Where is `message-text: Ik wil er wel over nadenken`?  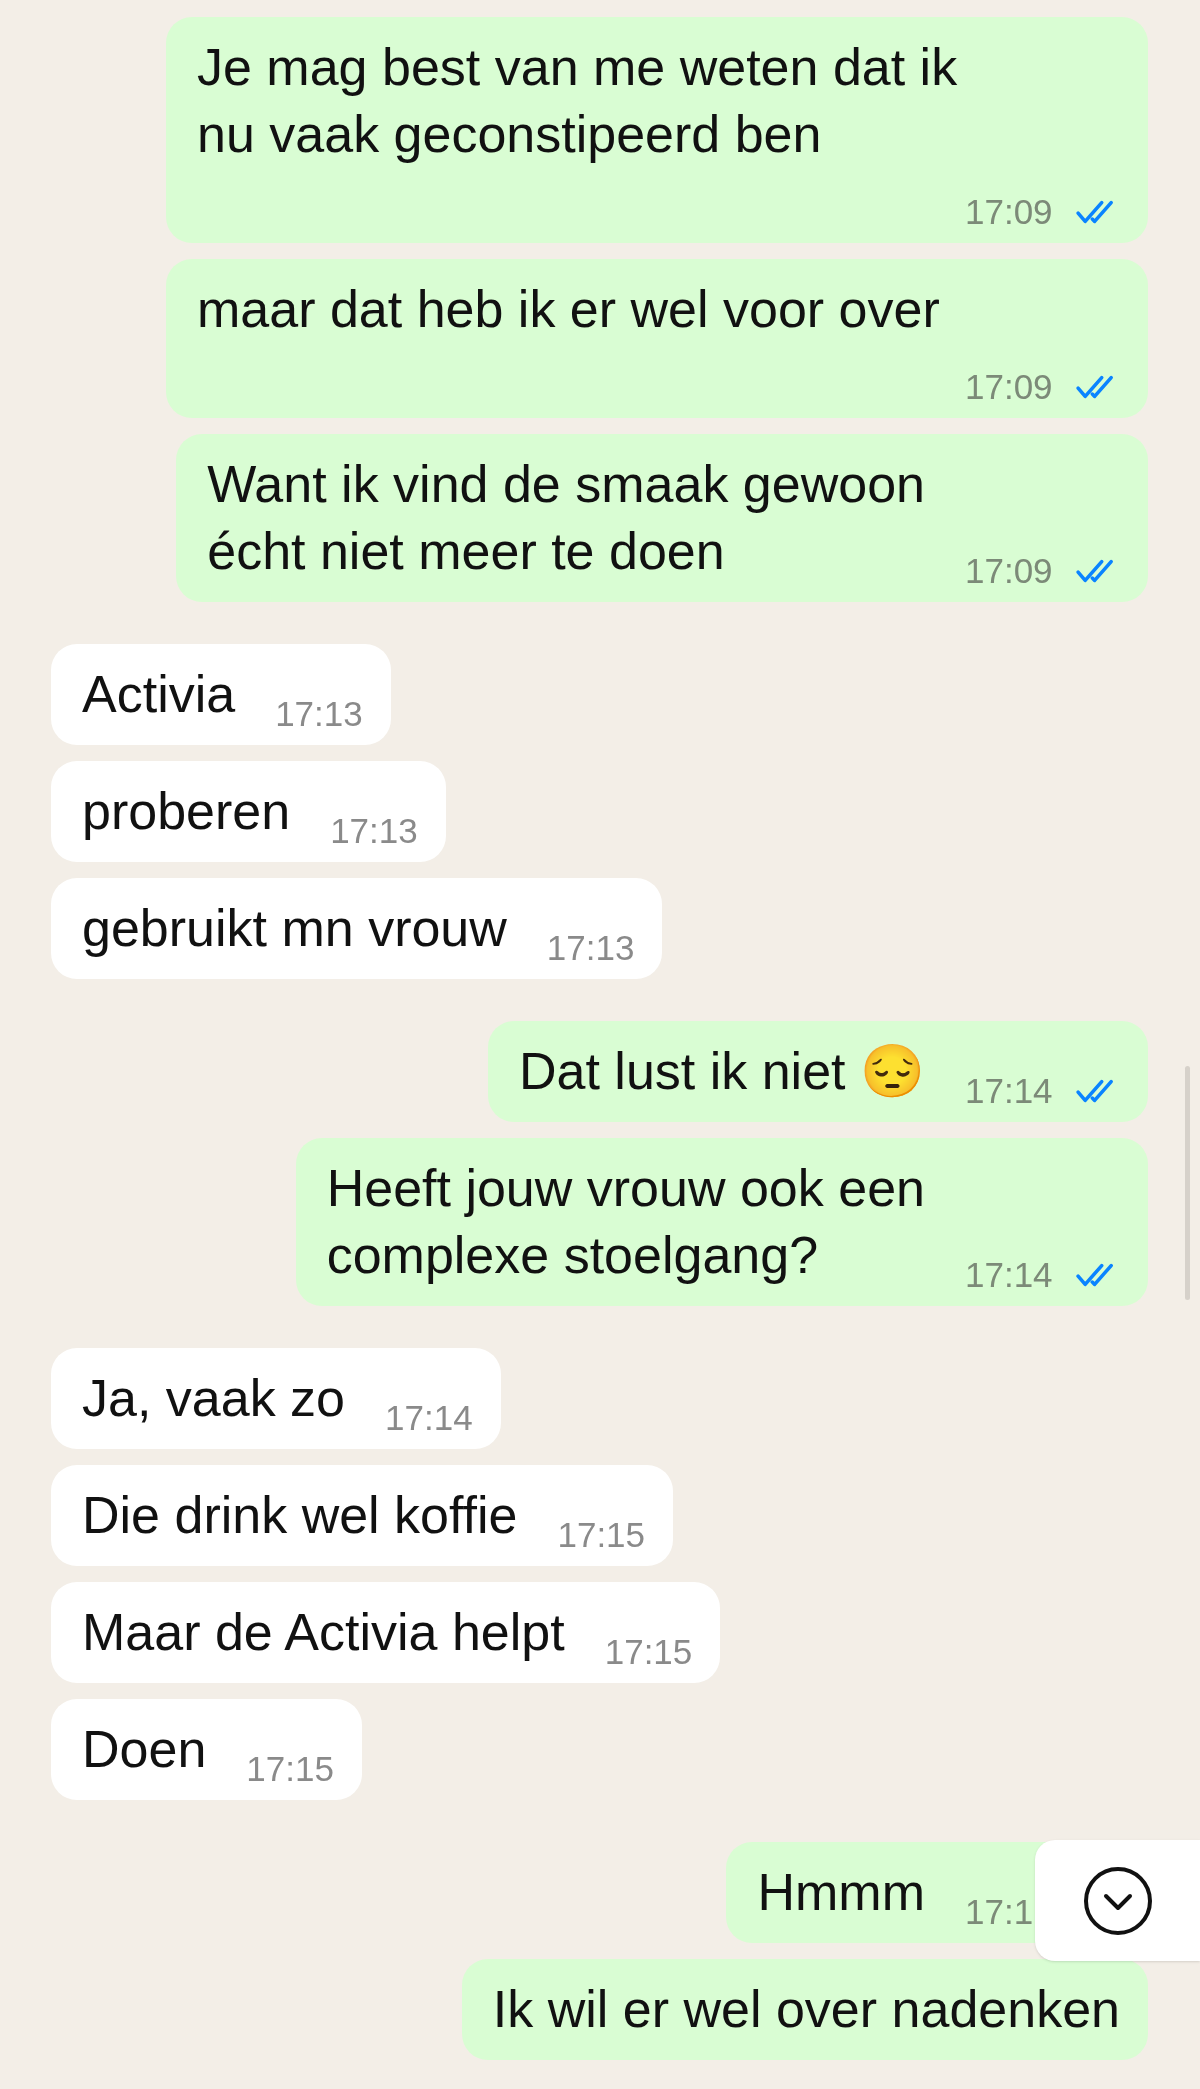
message-text: Ik wil er wel over nadenken is located at coordinates (806, 2009).